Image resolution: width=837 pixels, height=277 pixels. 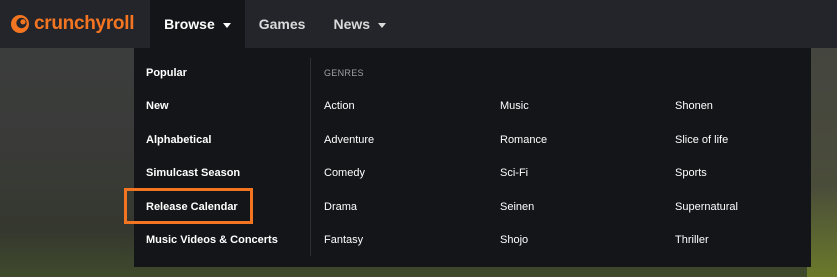 I want to click on genre-link-fantasy: Fantasy, so click(x=343, y=240).